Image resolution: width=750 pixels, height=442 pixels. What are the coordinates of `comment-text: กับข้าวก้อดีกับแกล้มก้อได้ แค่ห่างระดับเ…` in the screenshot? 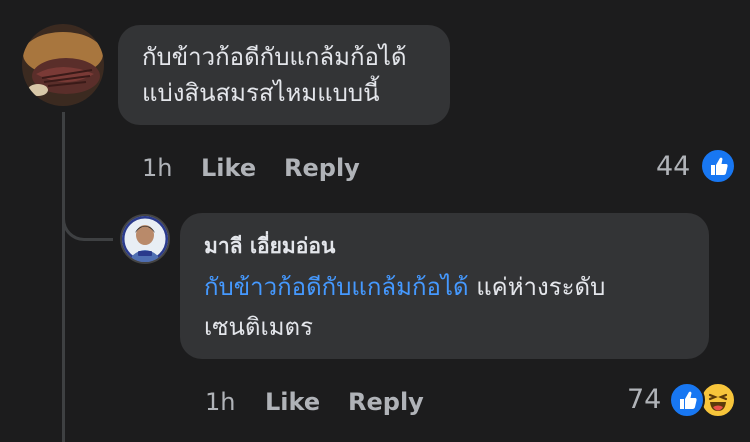 It's located at (449, 307).